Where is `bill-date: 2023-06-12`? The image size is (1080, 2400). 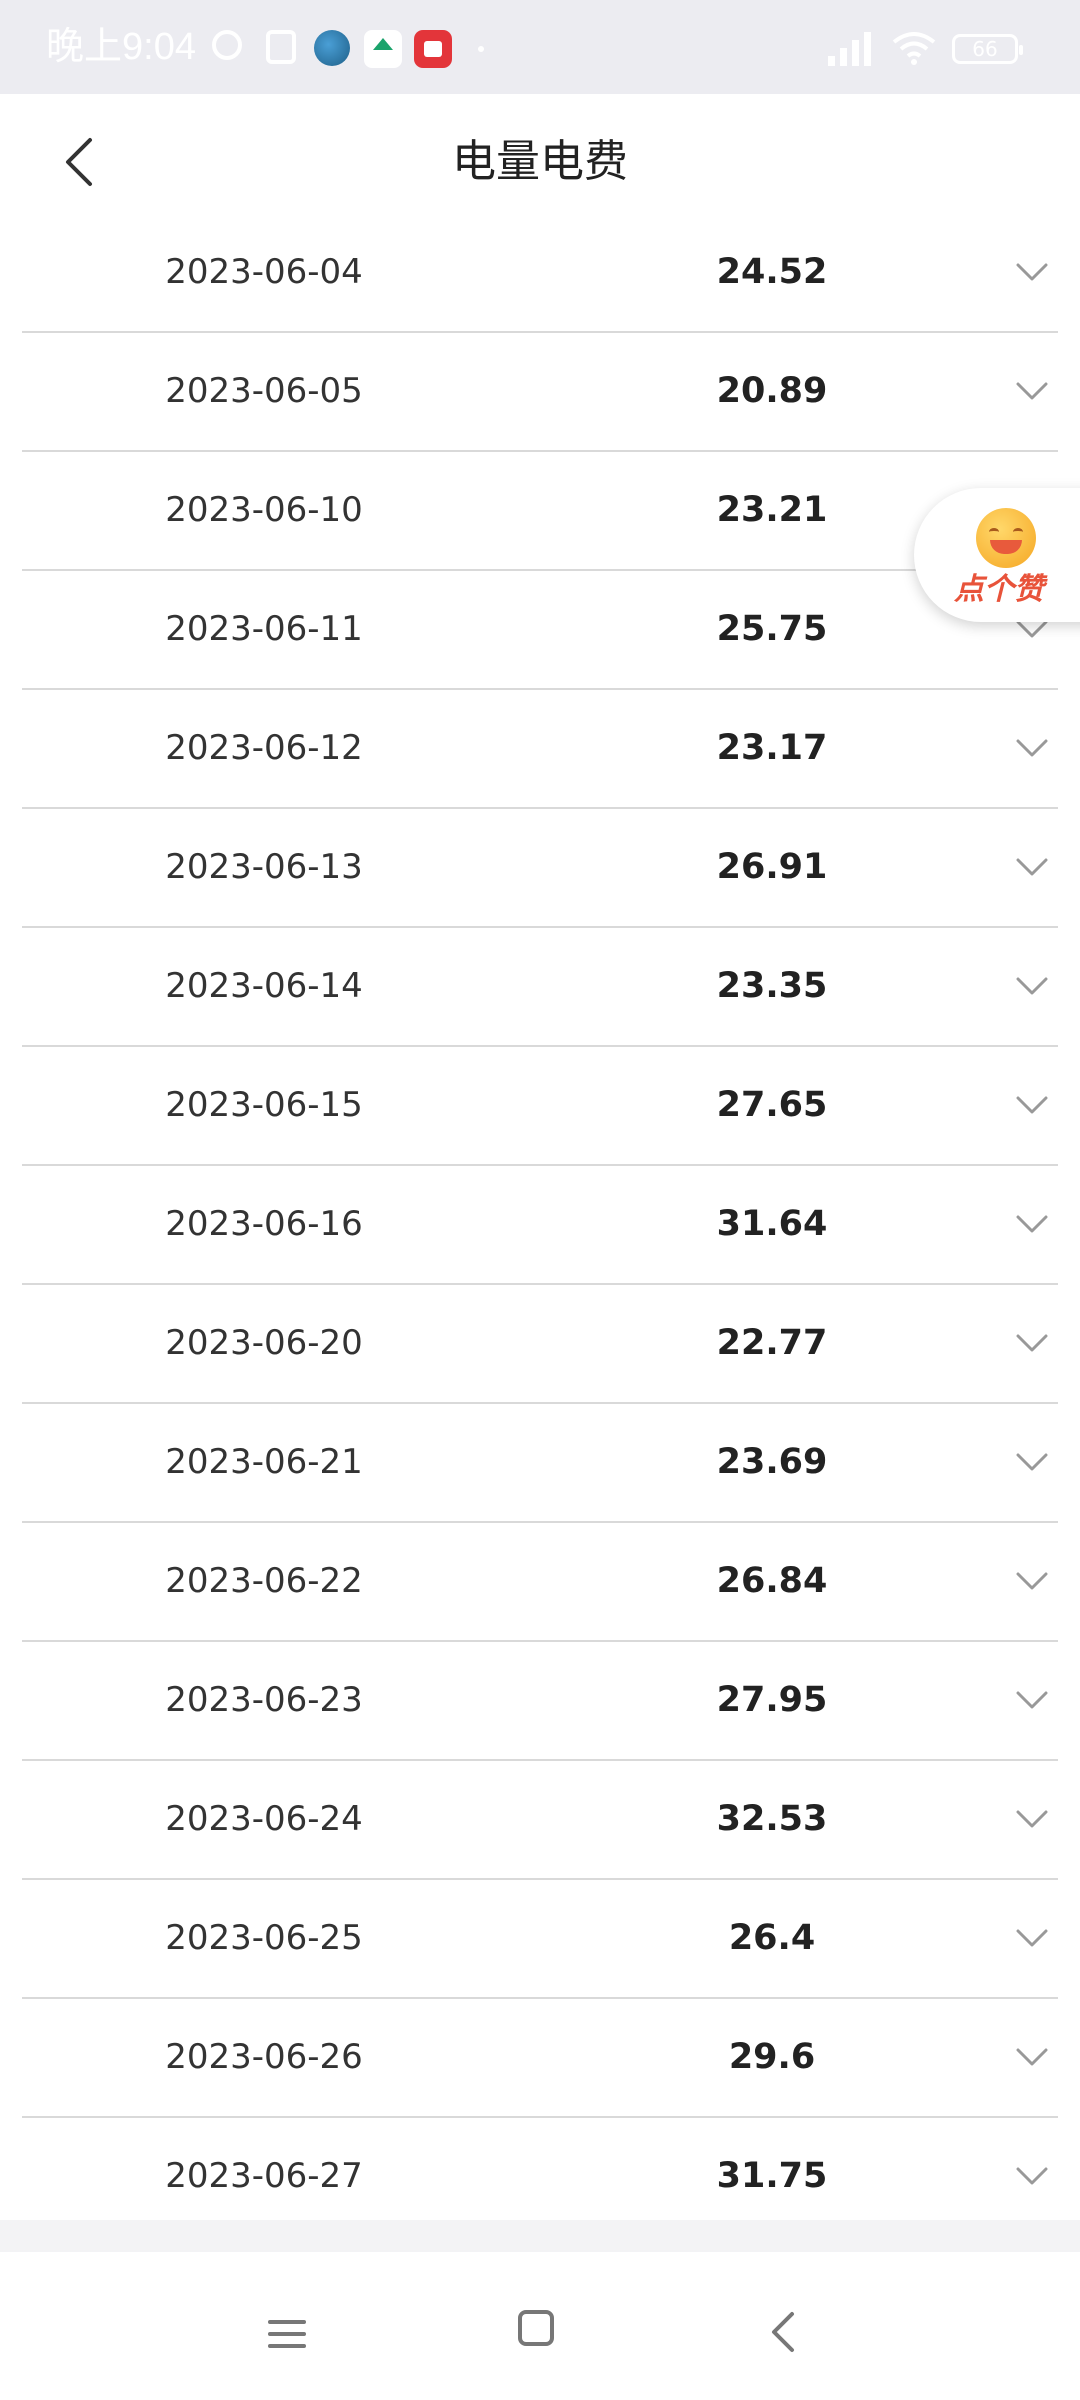
bill-date: 2023-06-12 is located at coordinates (264, 748).